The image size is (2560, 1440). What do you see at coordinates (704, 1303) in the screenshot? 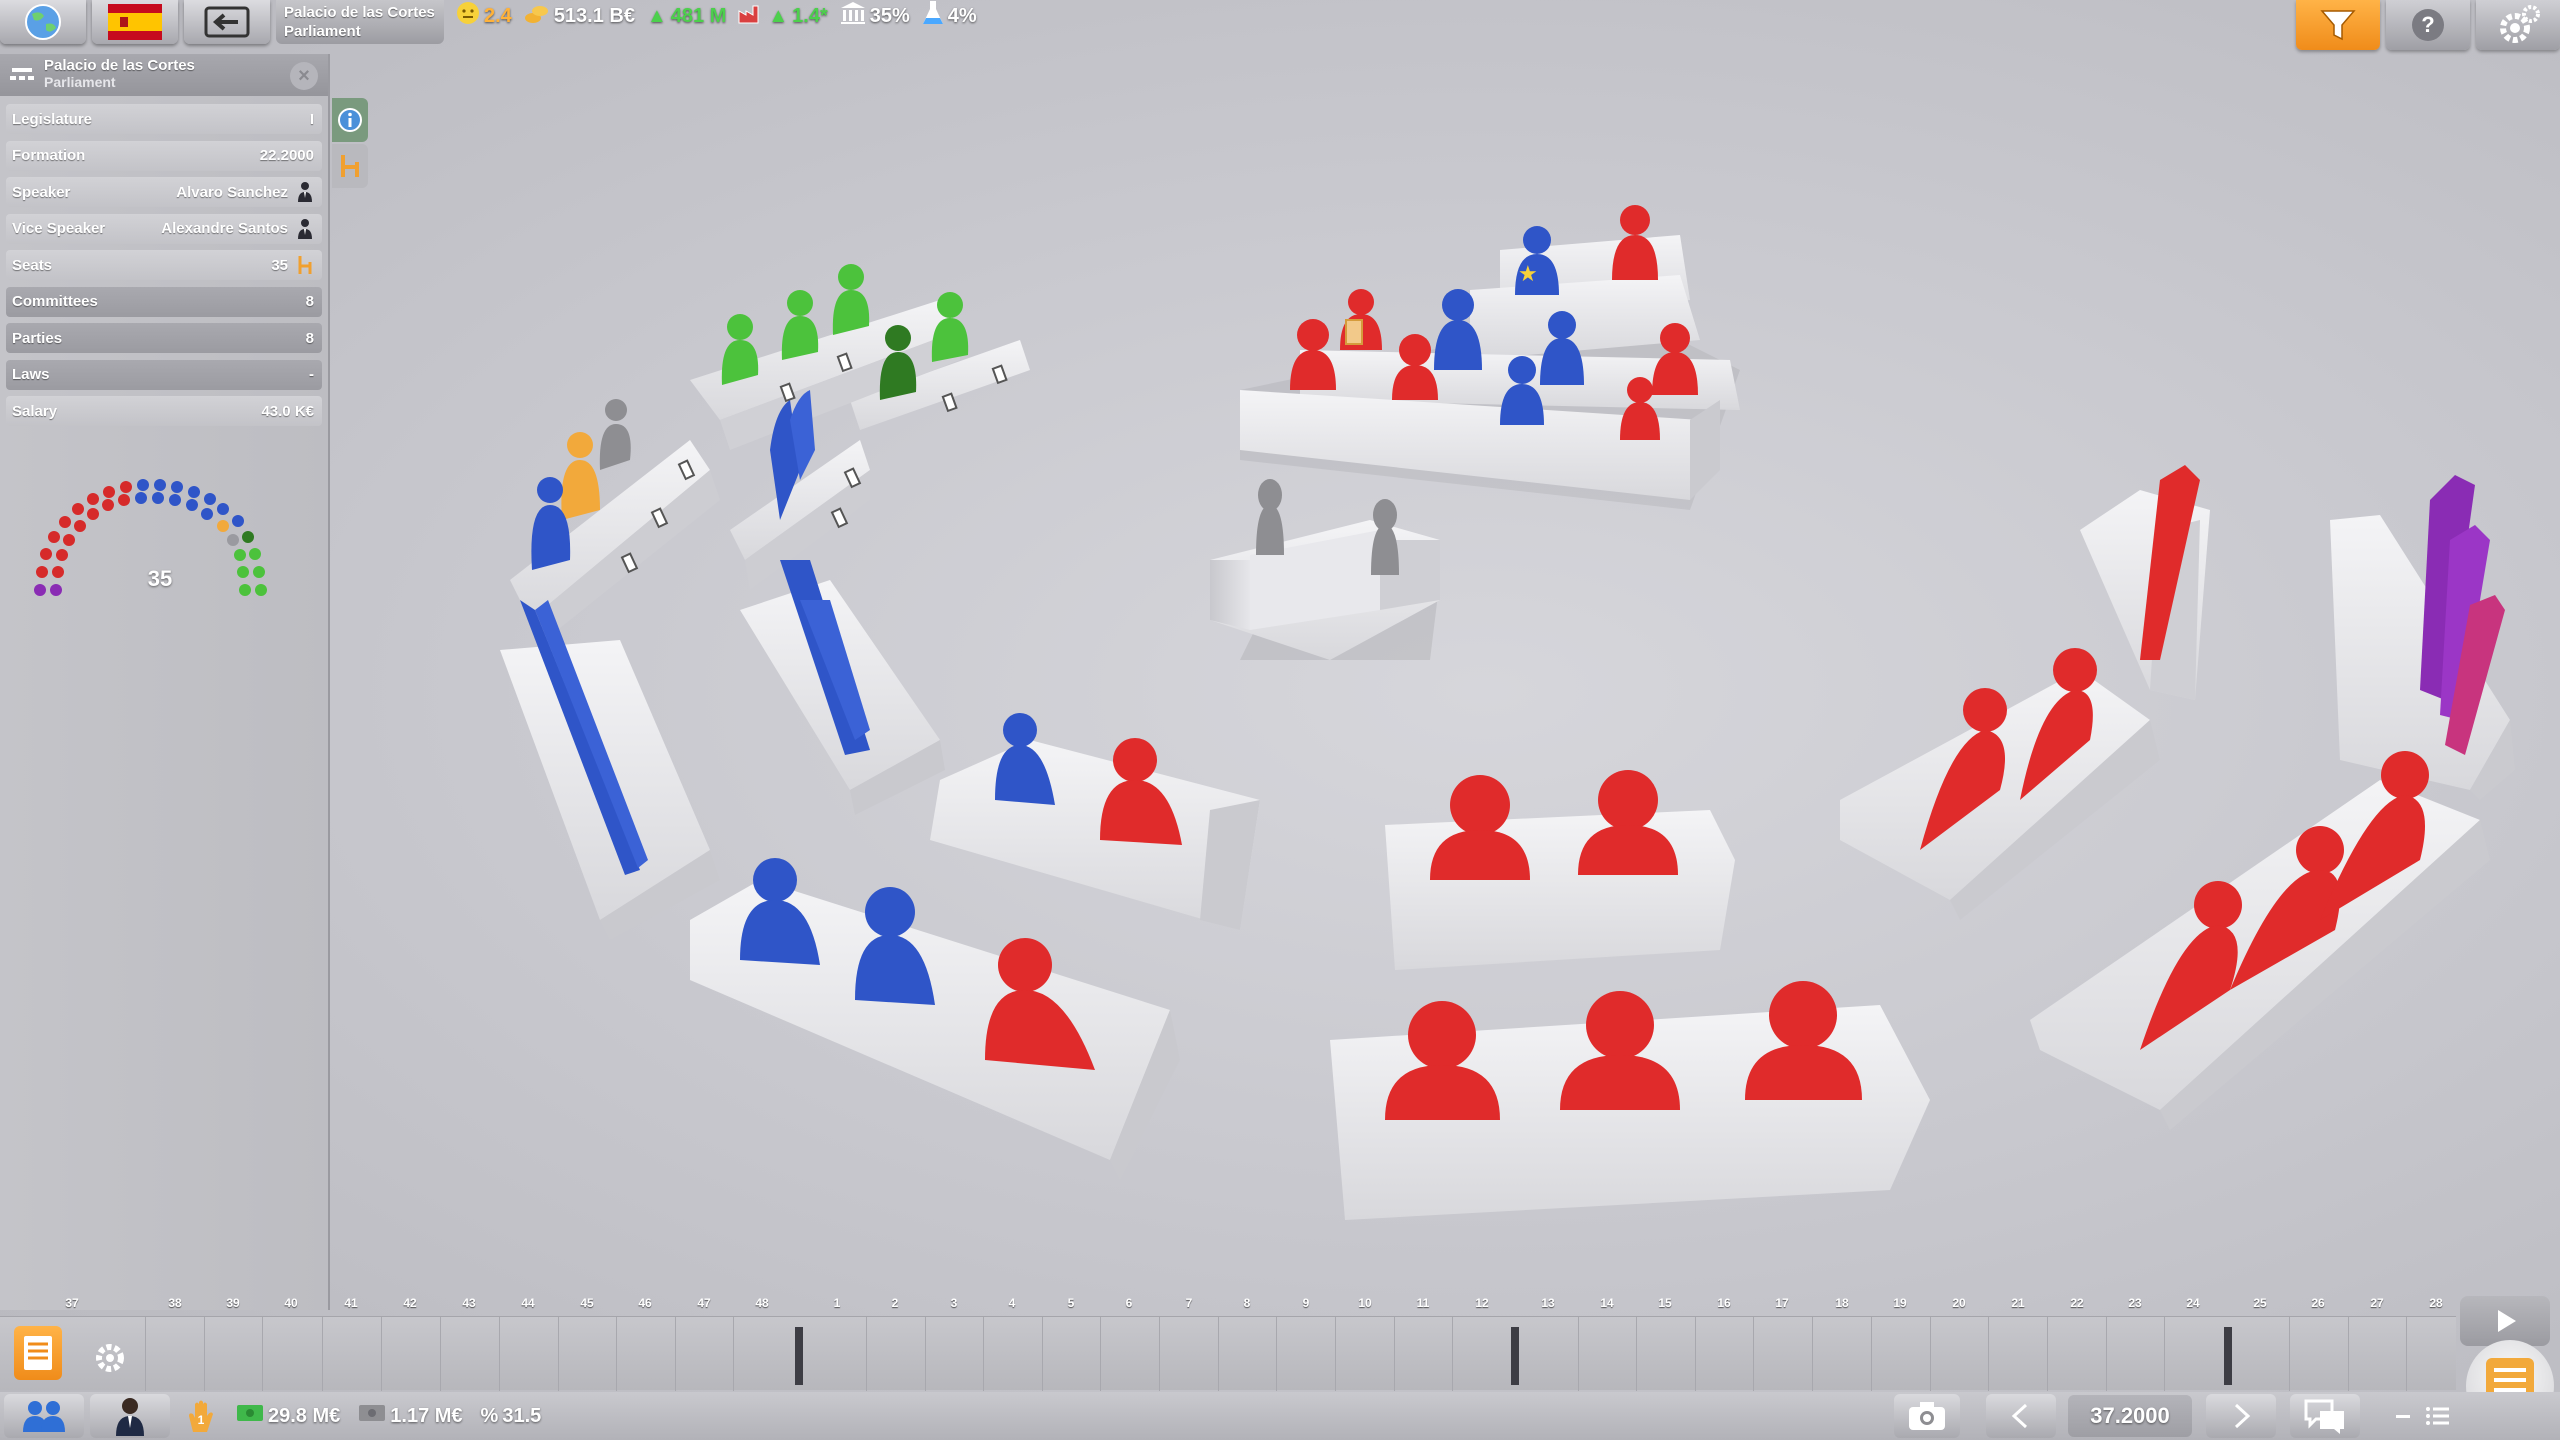
I see `timeline-label: 47` at bounding box center [704, 1303].